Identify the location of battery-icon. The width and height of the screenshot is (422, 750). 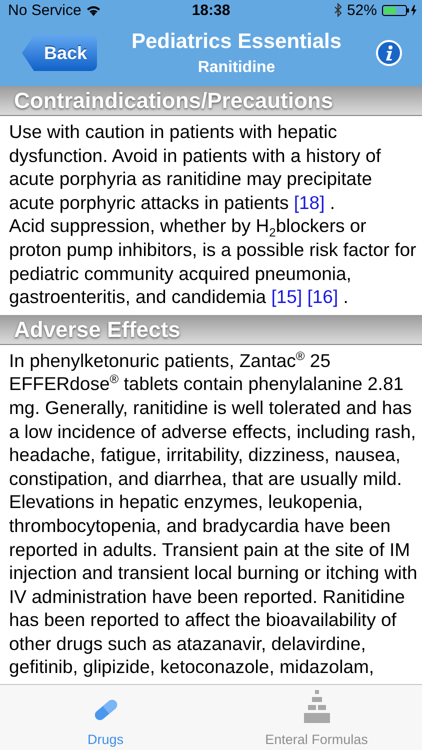
(400, 10).